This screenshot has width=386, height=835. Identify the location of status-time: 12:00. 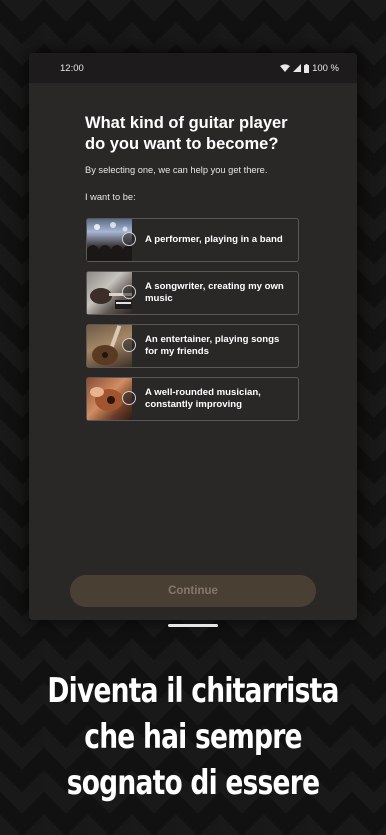
(72, 68).